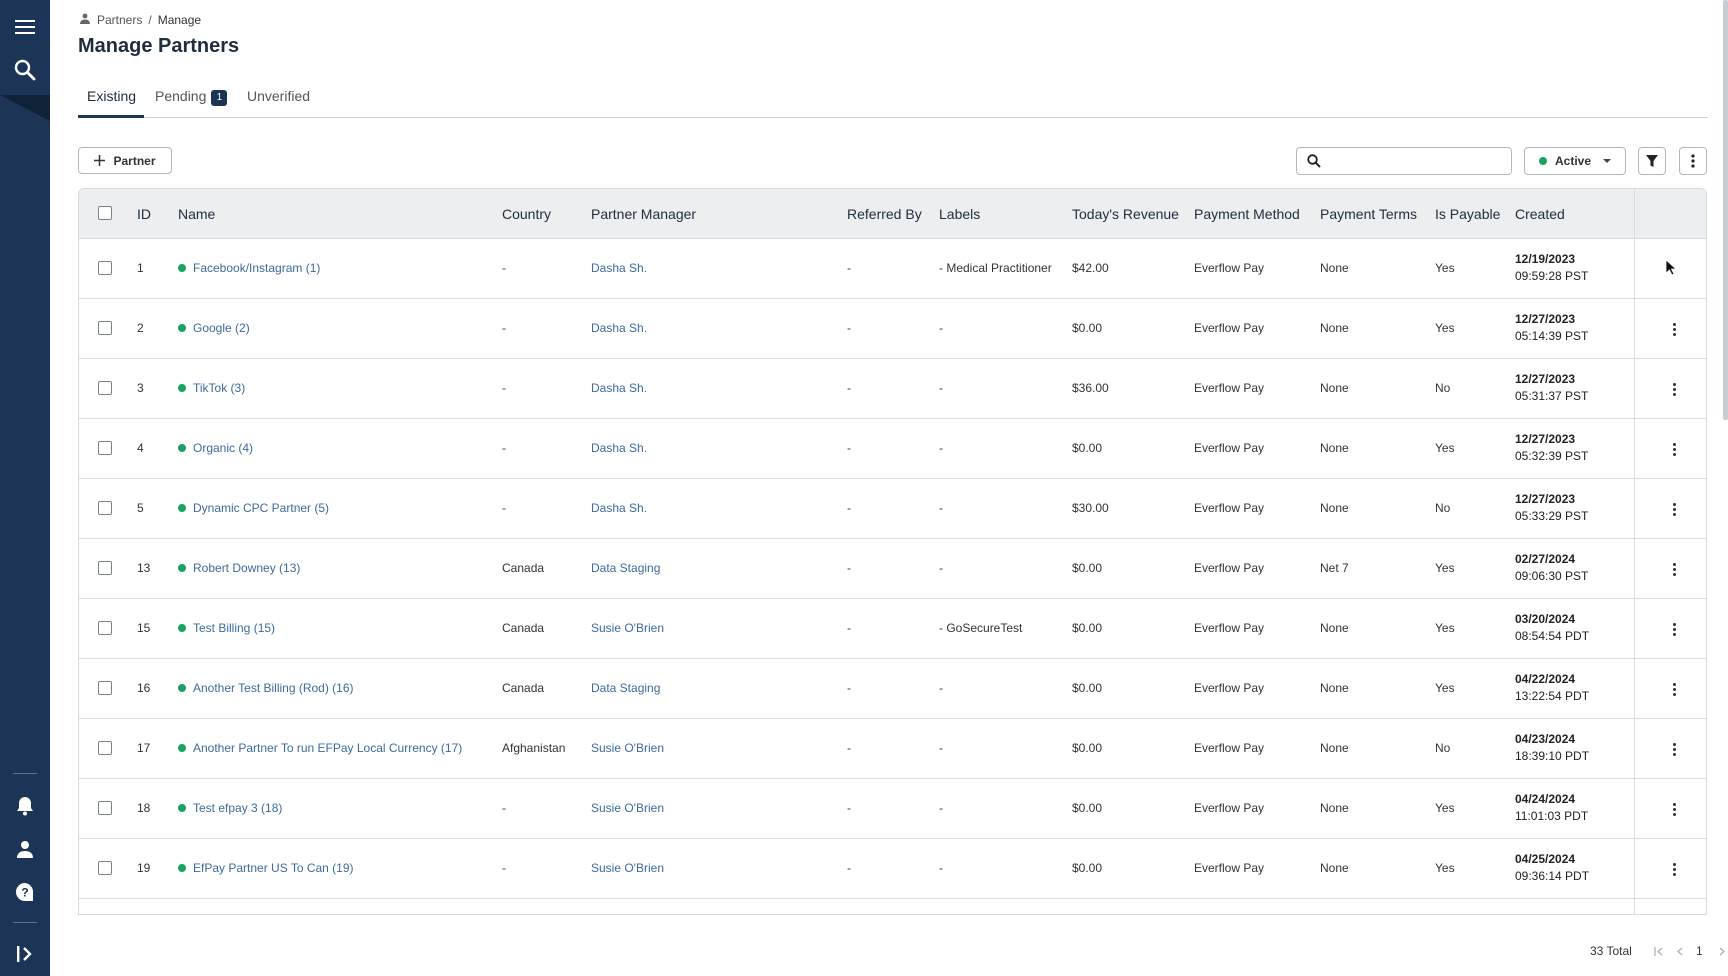 Image resolution: width=1728 pixels, height=976 pixels. What do you see at coordinates (1467, 214) in the screenshot?
I see `column-is-payable: Is Payable` at bounding box center [1467, 214].